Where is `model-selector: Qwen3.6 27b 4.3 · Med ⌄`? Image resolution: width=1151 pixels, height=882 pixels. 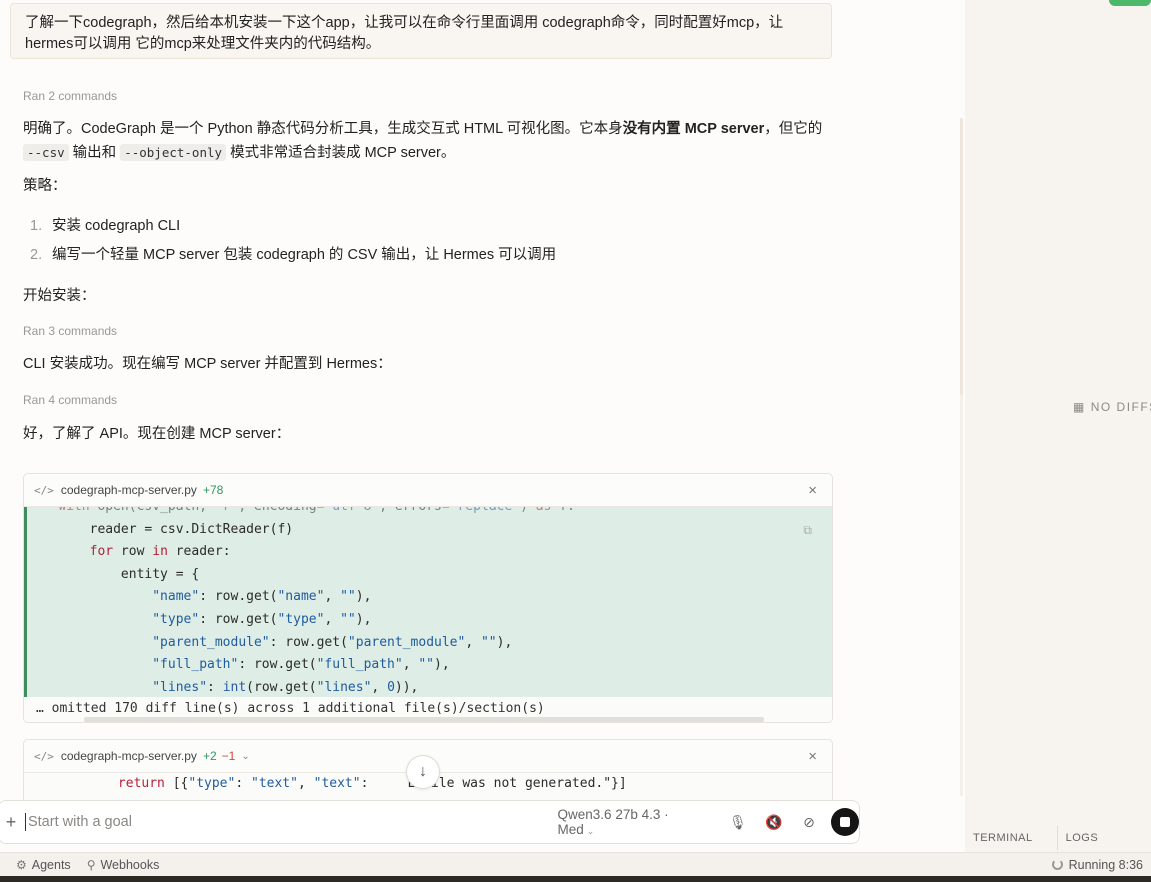 model-selector: Qwen3.6 27b 4.3 · Med ⌄ is located at coordinates (634, 822).